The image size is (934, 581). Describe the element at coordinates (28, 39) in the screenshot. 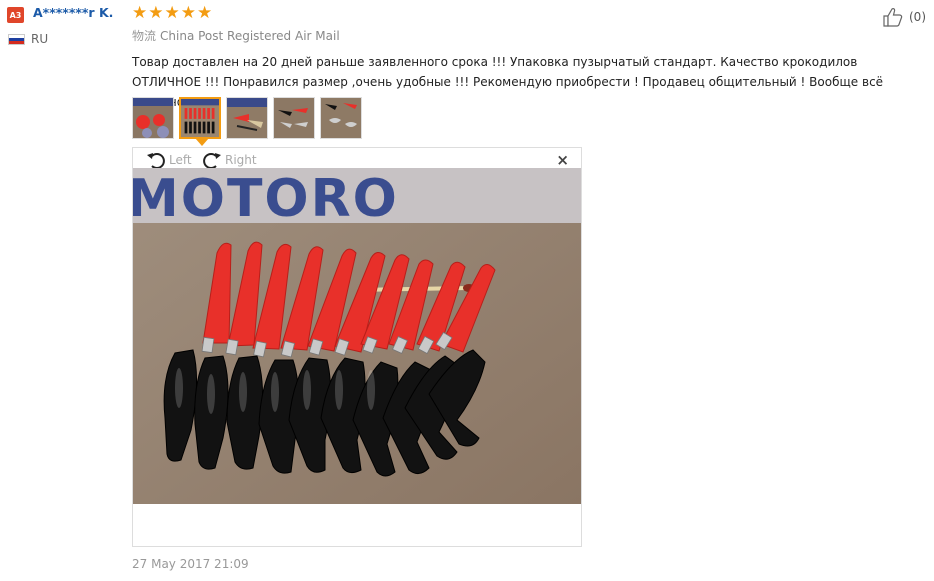

I see `reviewer-country: RU` at that location.